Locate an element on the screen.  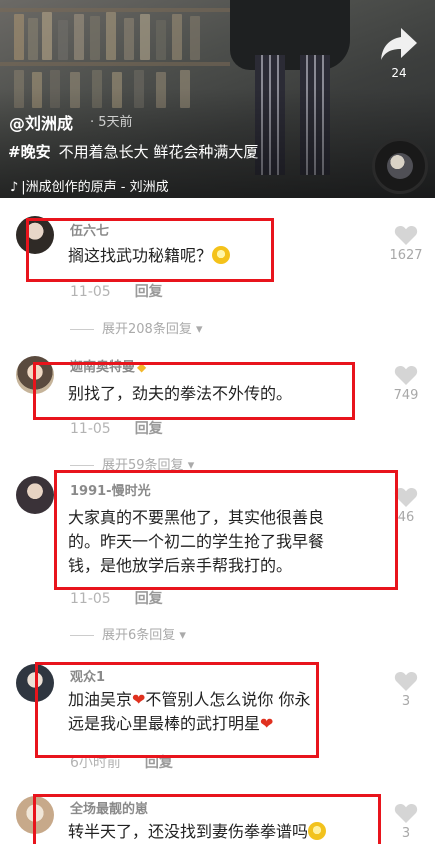
posted-time: · 5天前 is located at coordinates (111, 122).